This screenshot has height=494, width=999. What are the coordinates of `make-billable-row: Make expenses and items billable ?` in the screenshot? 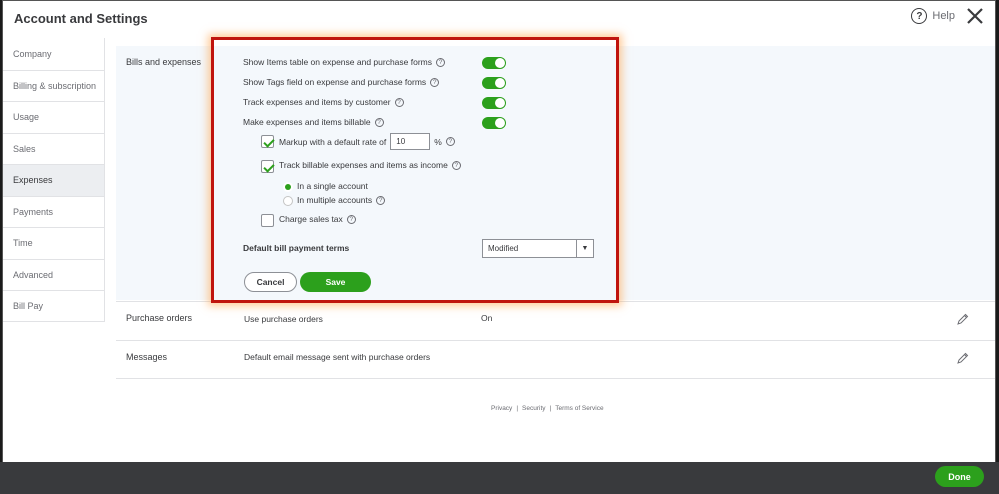 It's located at (313, 122).